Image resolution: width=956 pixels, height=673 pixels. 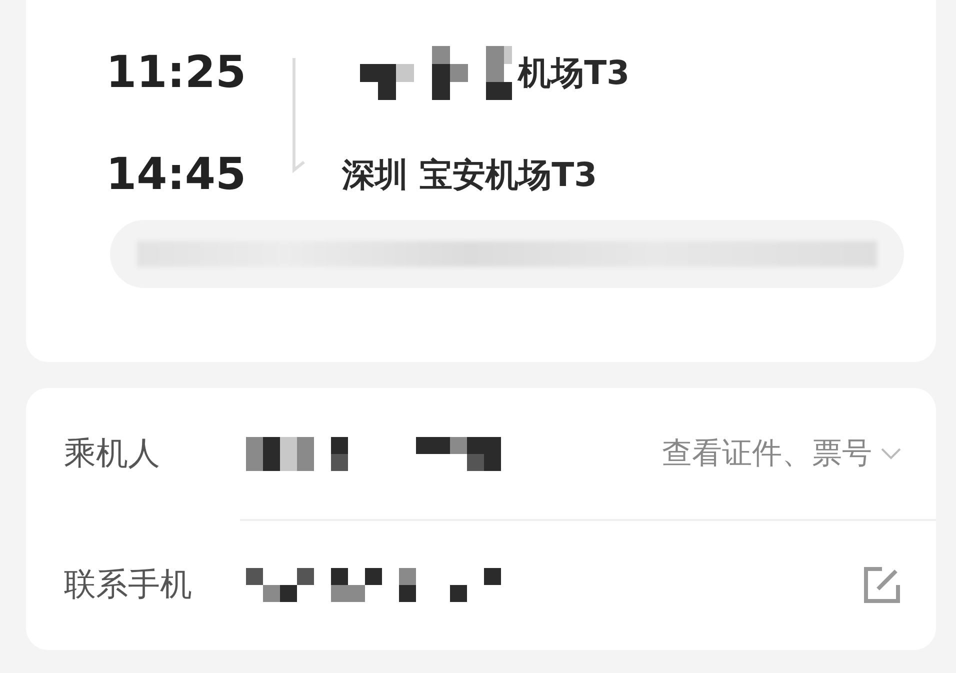 I want to click on arrival-time: 14:45, so click(x=176, y=175).